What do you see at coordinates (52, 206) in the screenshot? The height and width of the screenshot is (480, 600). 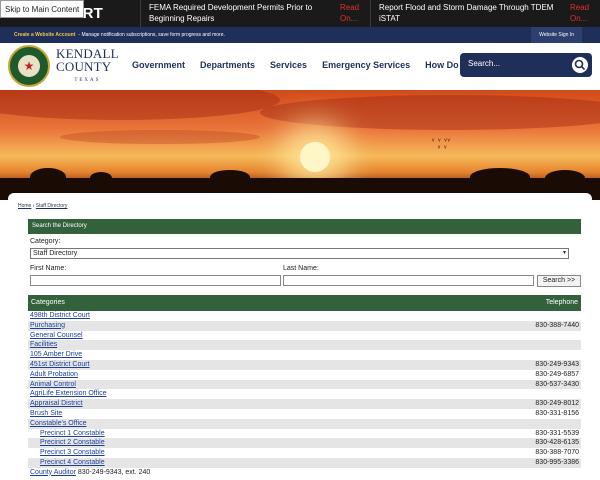 I see `breadcrumb-staff-directory: Staff Directory` at bounding box center [52, 206].